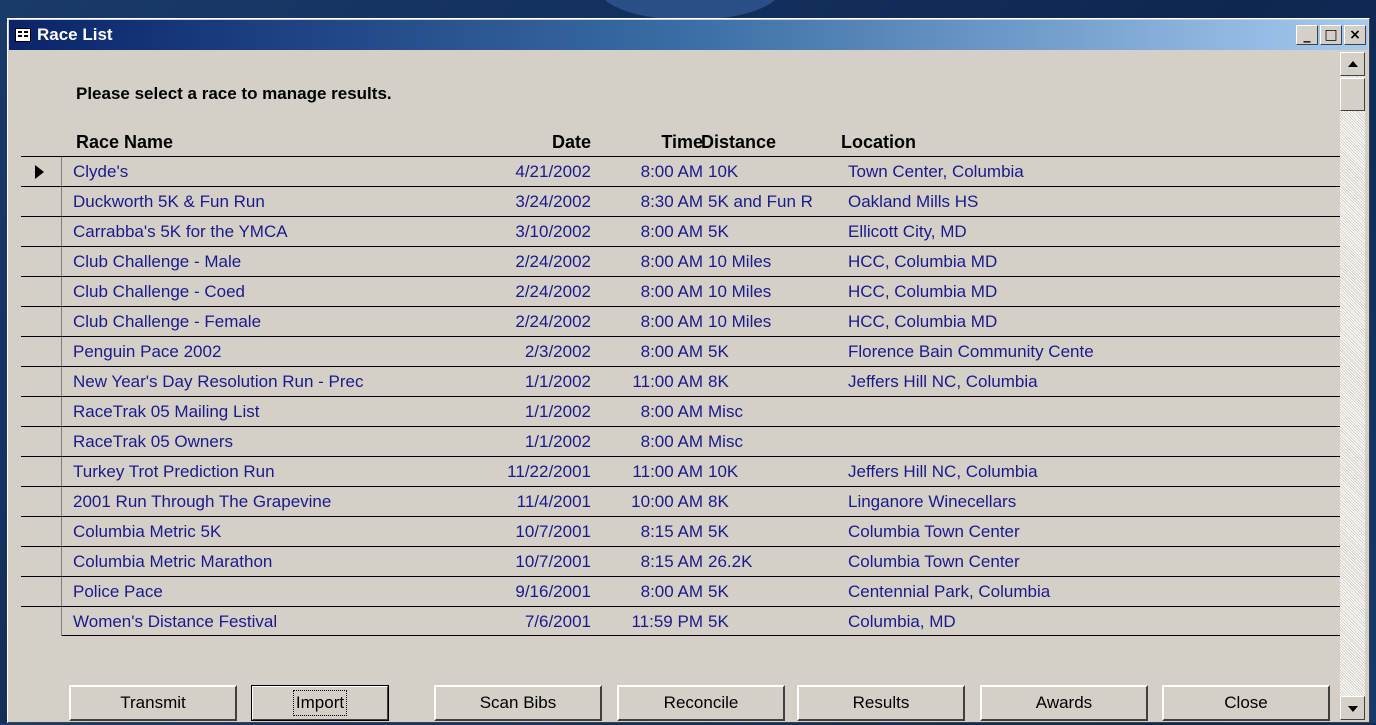  Describe the element at coordinates (511, 501) in the screenshot. I see `date-cell: 11/4/2001` at that location.